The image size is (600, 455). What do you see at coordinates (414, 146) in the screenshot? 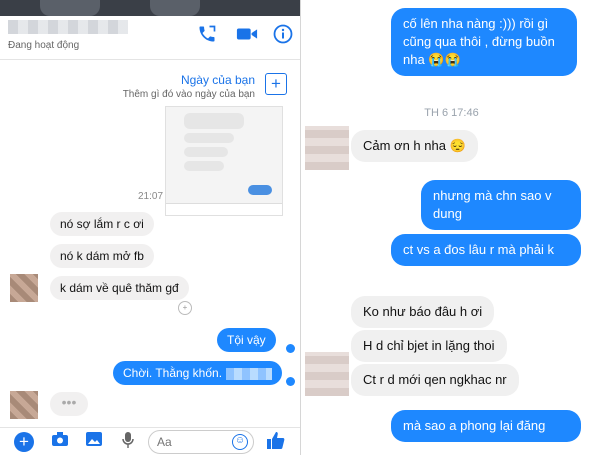
I see `message-incoming: Cảm ơn h nha 😔` at bounding box center [414, 146].